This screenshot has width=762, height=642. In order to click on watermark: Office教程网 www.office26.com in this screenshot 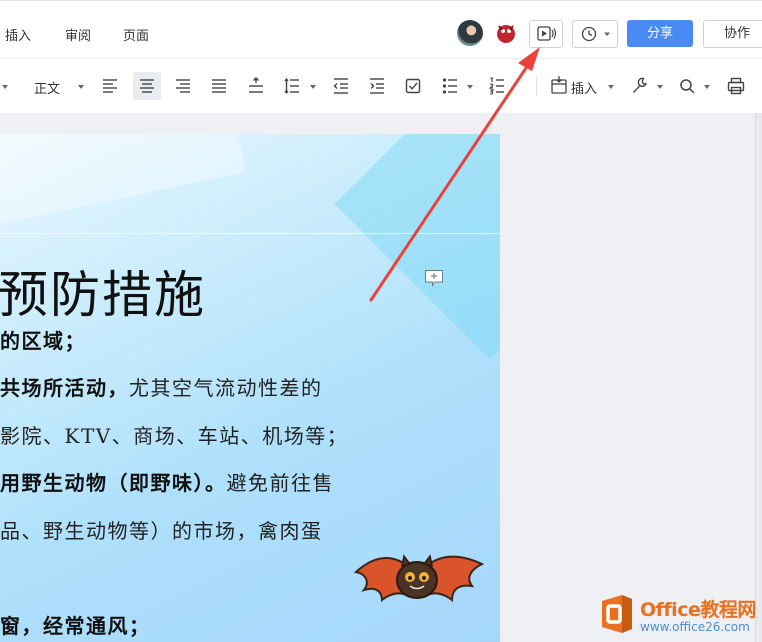, I will do `click(679, 615)`.